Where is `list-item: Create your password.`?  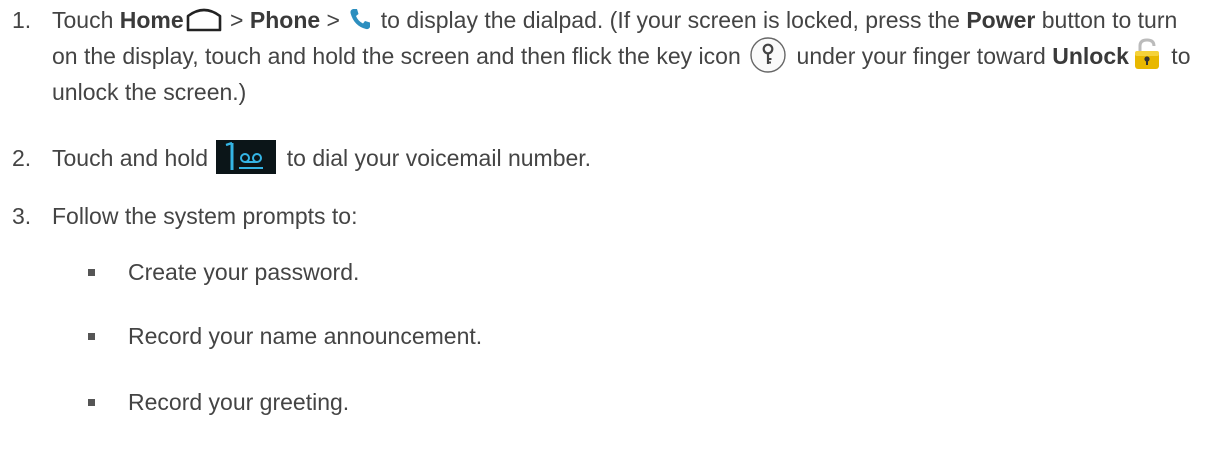
list-item: Create your password. is located at coordinates (223, 272).